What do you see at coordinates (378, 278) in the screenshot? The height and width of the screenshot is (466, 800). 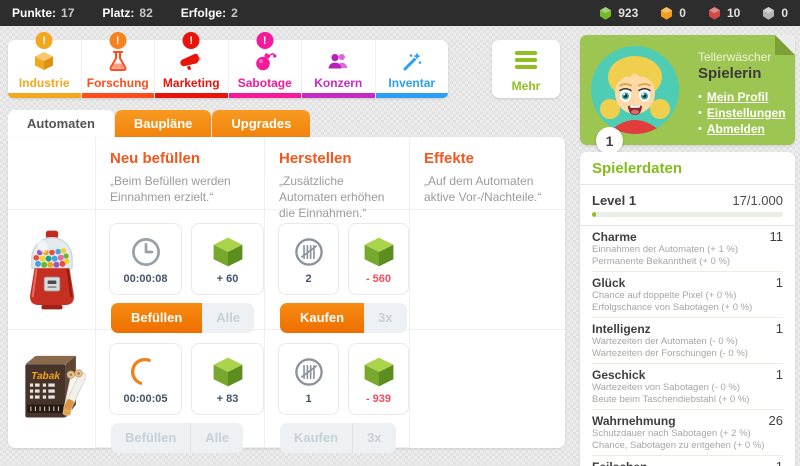 I see `gumball-cost-value: - 560` at bounding box center [378, 278].